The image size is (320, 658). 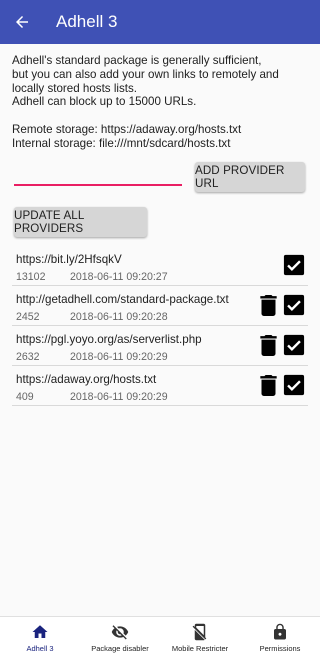 What do you see at coordinates (75, 88) in the screenshot?
I see `description-line: locally stored hosts lists.` at bounding box center [75, 88].